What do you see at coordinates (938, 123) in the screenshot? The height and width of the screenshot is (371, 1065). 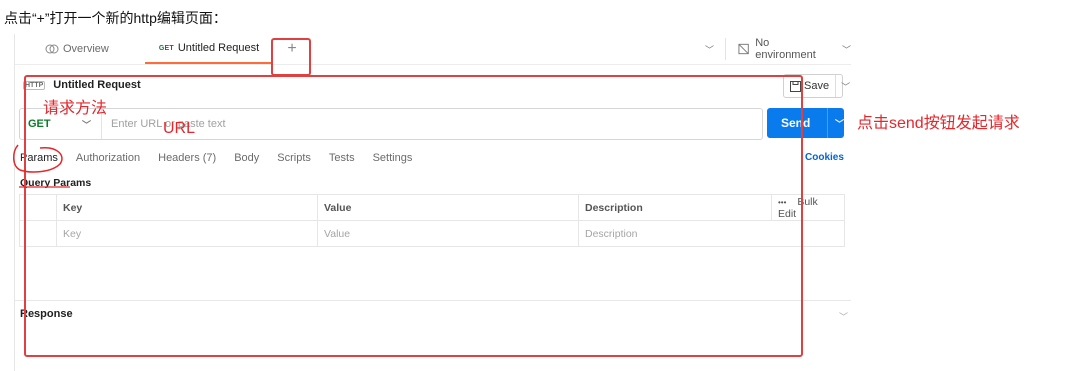 I see `annotation-send: 点击send按钮发起请求` at bounding box center [938, 123].